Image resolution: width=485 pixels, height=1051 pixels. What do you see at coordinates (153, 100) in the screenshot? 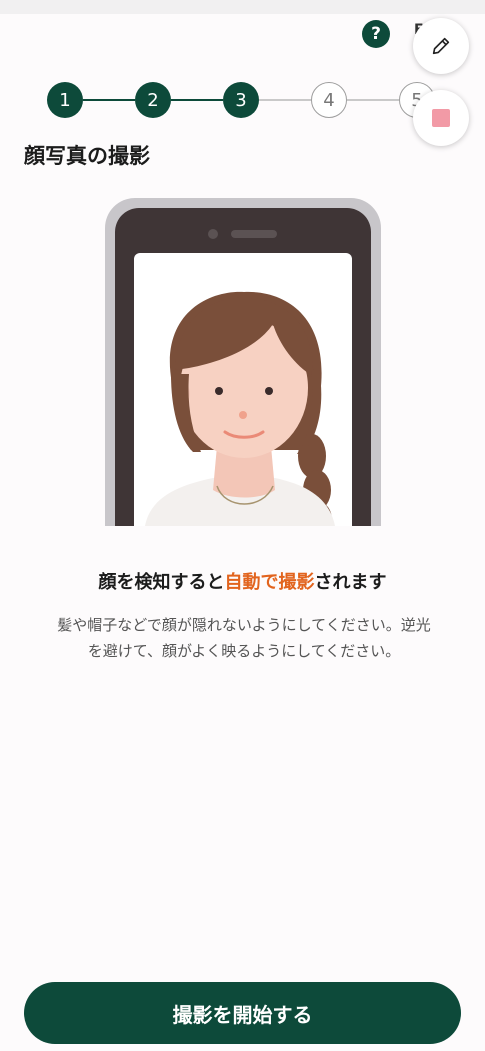
I see `step-2: 2` at bounding box center [153, 100].